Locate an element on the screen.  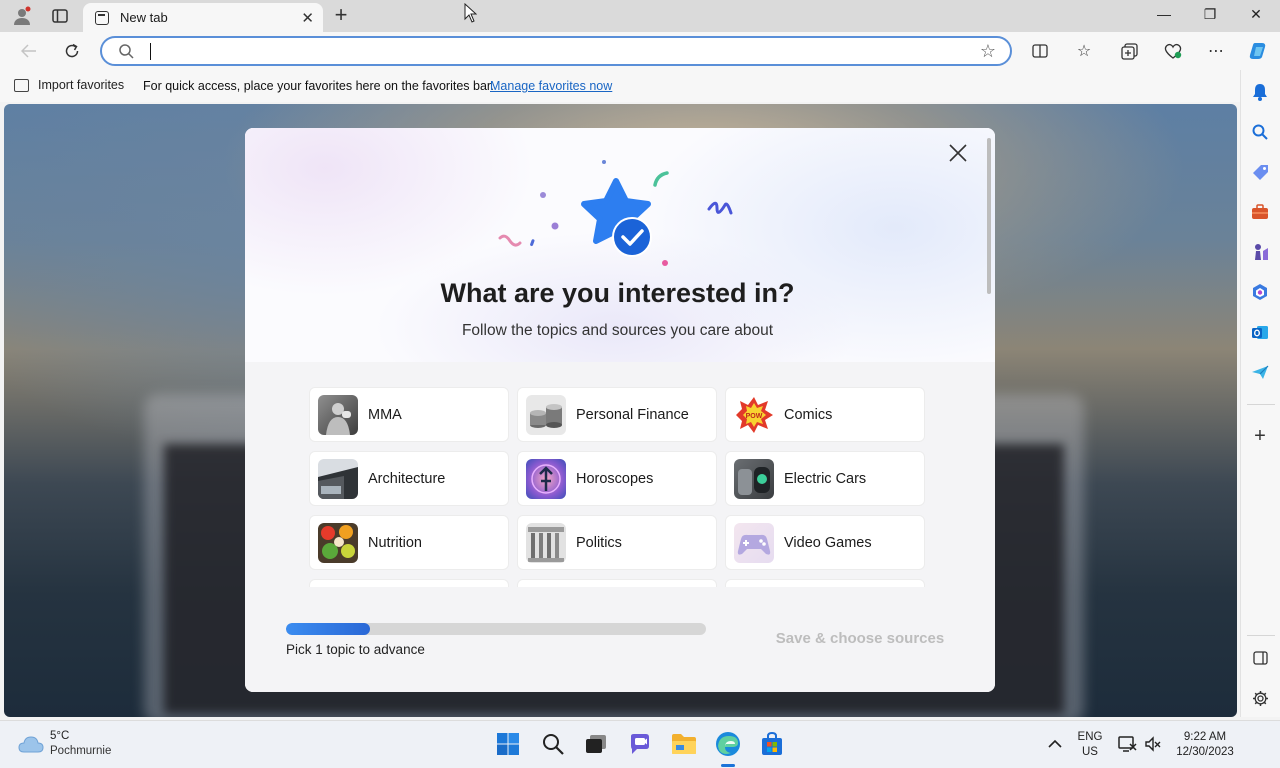
back-button is located at coordinates (29, 51).